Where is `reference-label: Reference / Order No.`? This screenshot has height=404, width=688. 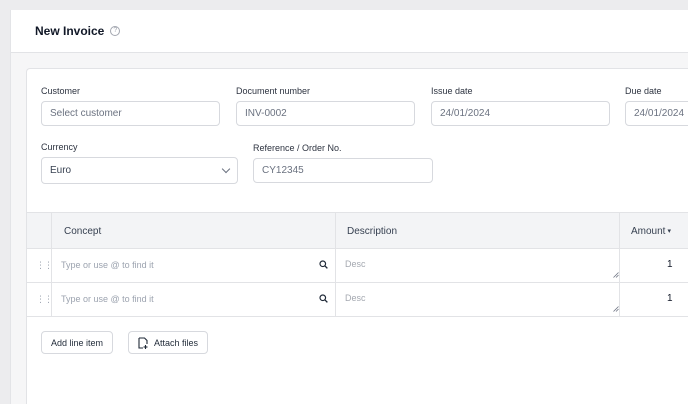
reference-label: Reference / Order No. is located at coordinates (297, 148).